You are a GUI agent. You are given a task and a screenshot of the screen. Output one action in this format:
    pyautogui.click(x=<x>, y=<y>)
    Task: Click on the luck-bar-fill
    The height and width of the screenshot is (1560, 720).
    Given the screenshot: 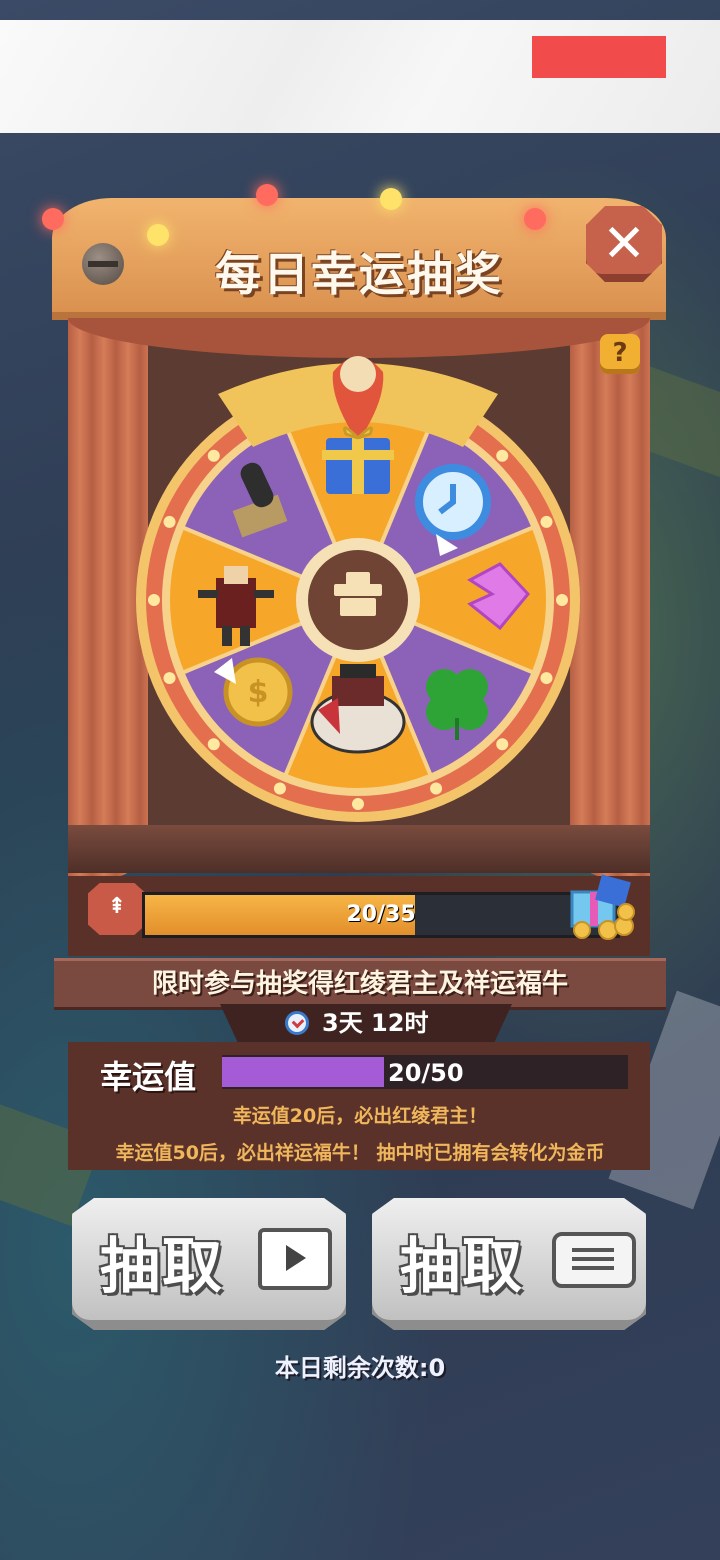 What is the action you would take?
    pyautogui.click(x=303, y=1072)
    